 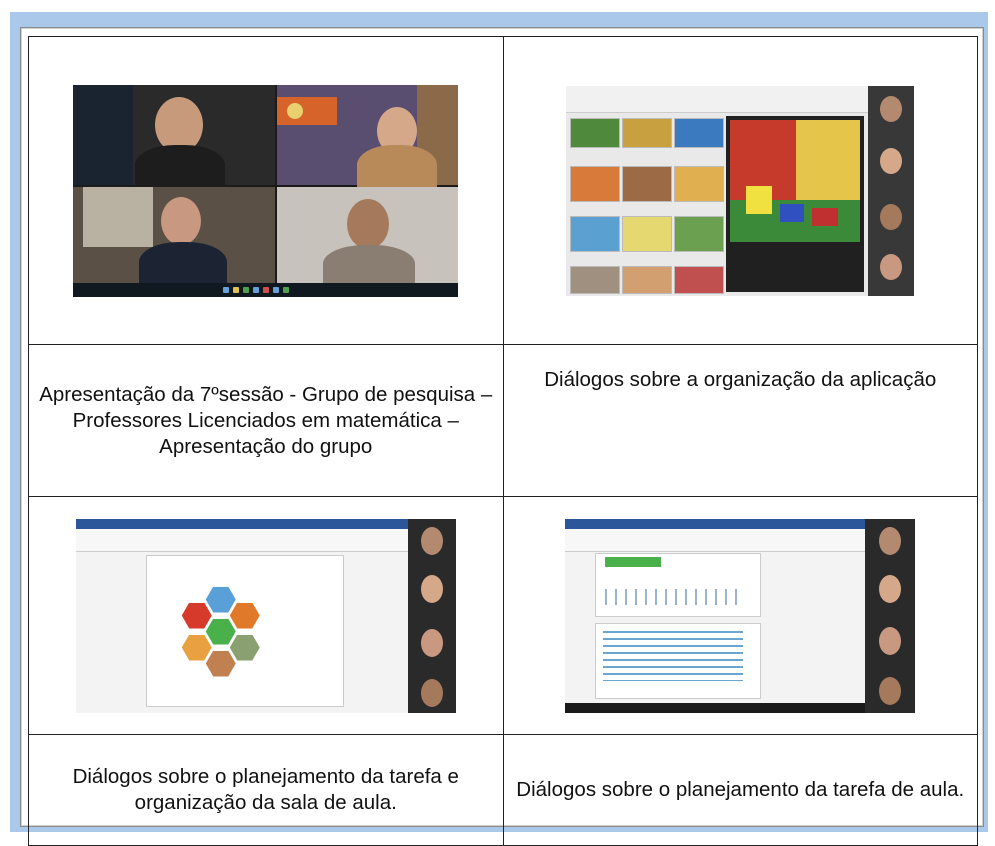 I want to click on preview-panel, so click(x=795, y=203).